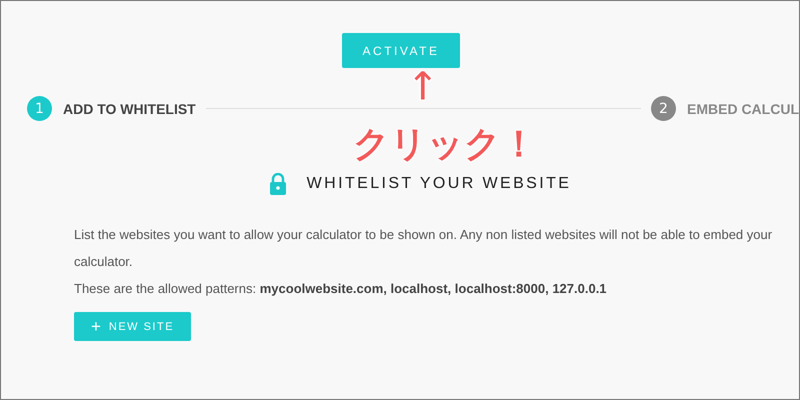  Describe the element at coordinates (743, 108) in the screenshot. I see `step-label: EMBED CALCUL` at that location.